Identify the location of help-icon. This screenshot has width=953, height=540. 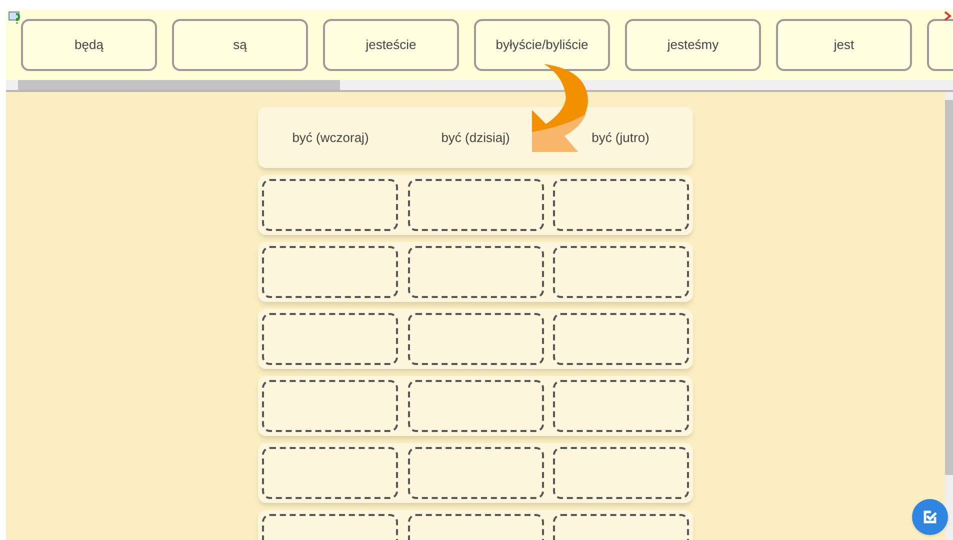
(15, 17).